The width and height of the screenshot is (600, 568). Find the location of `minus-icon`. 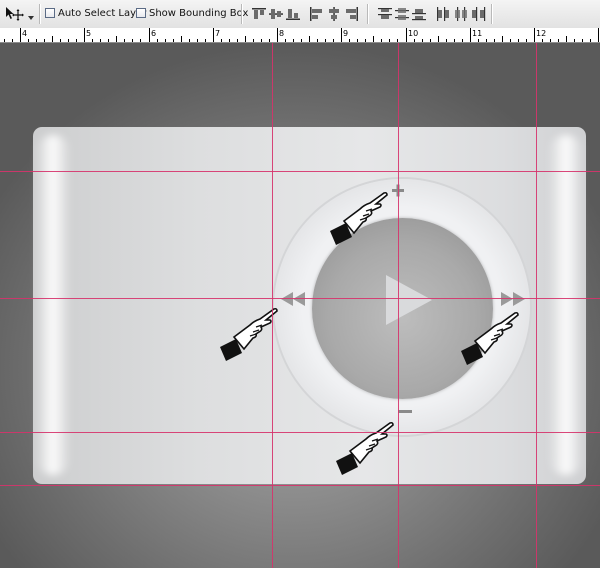

minus-icon is located at coordinates (405, 411).